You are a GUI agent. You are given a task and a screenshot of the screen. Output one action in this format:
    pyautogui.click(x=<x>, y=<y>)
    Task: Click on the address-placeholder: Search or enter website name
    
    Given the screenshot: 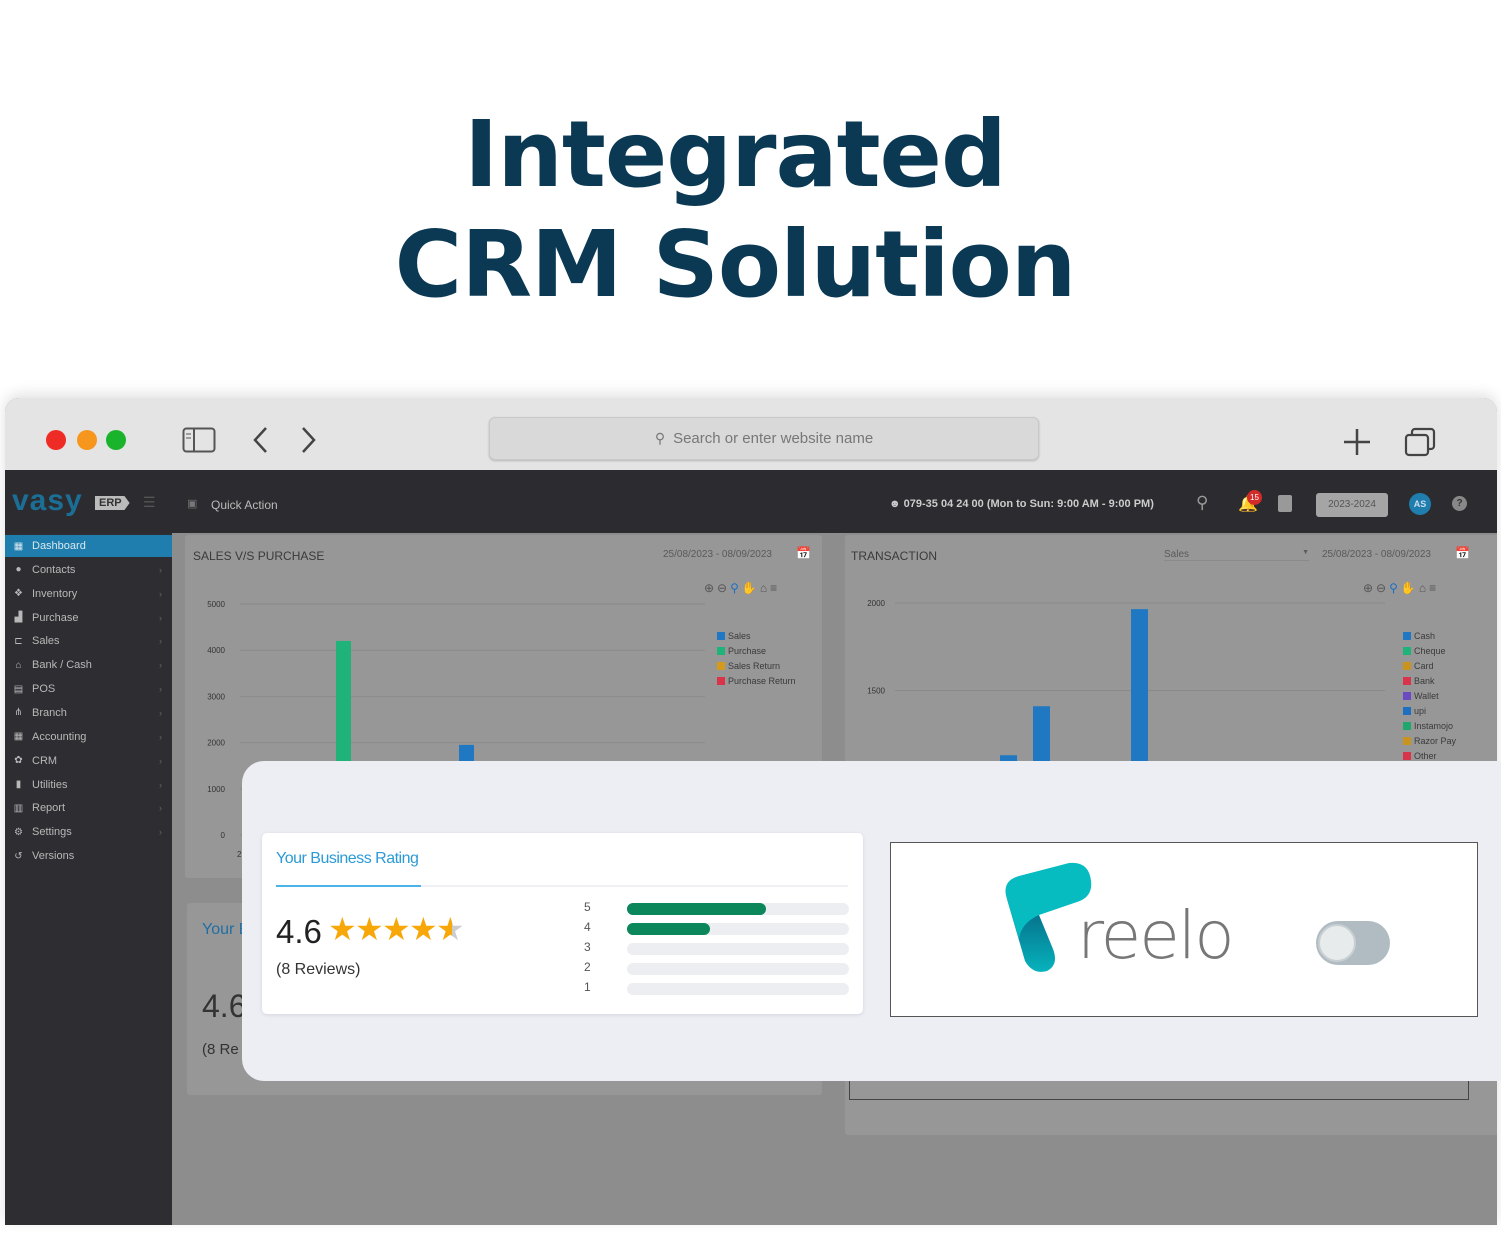 What is the action you would take?
    pyautogui.click(x=773, y=438)
    